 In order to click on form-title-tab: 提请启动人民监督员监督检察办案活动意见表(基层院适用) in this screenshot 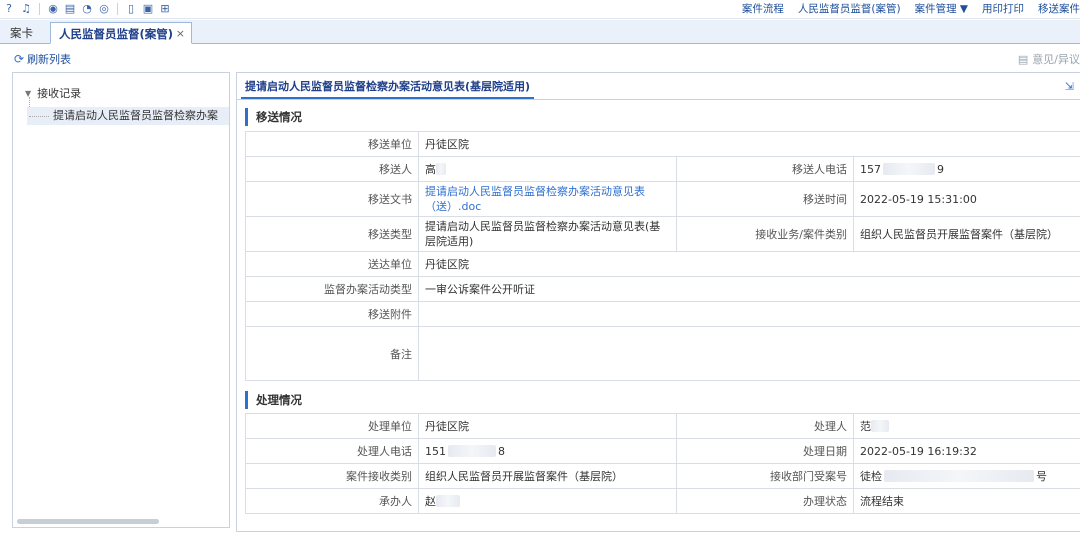, I will do `click(388, 88)`.